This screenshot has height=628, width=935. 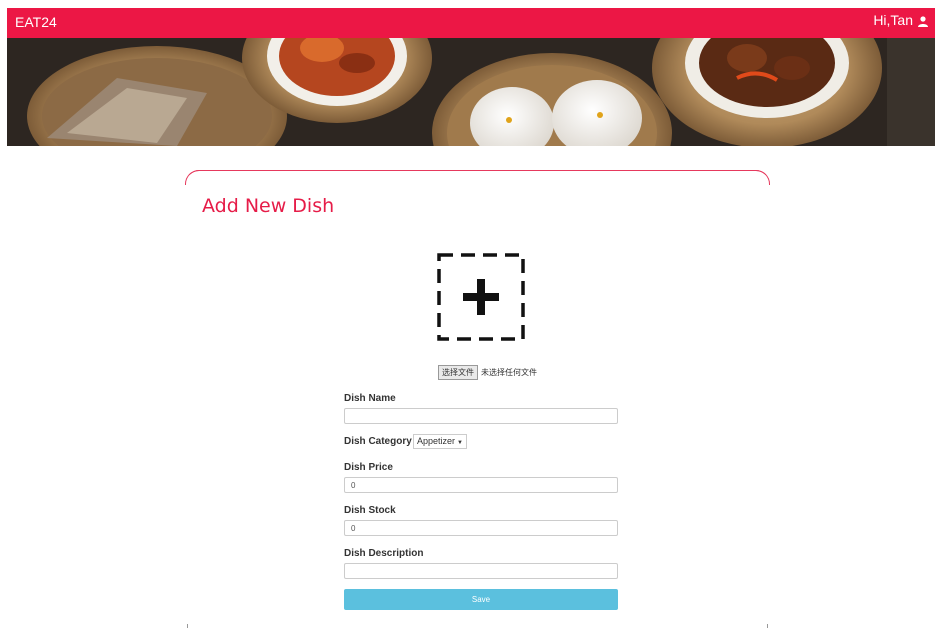 What do you see at coordinates (481, 571) in the screenshot?
I see `dish-description-input` at bounding box center [481, 571].